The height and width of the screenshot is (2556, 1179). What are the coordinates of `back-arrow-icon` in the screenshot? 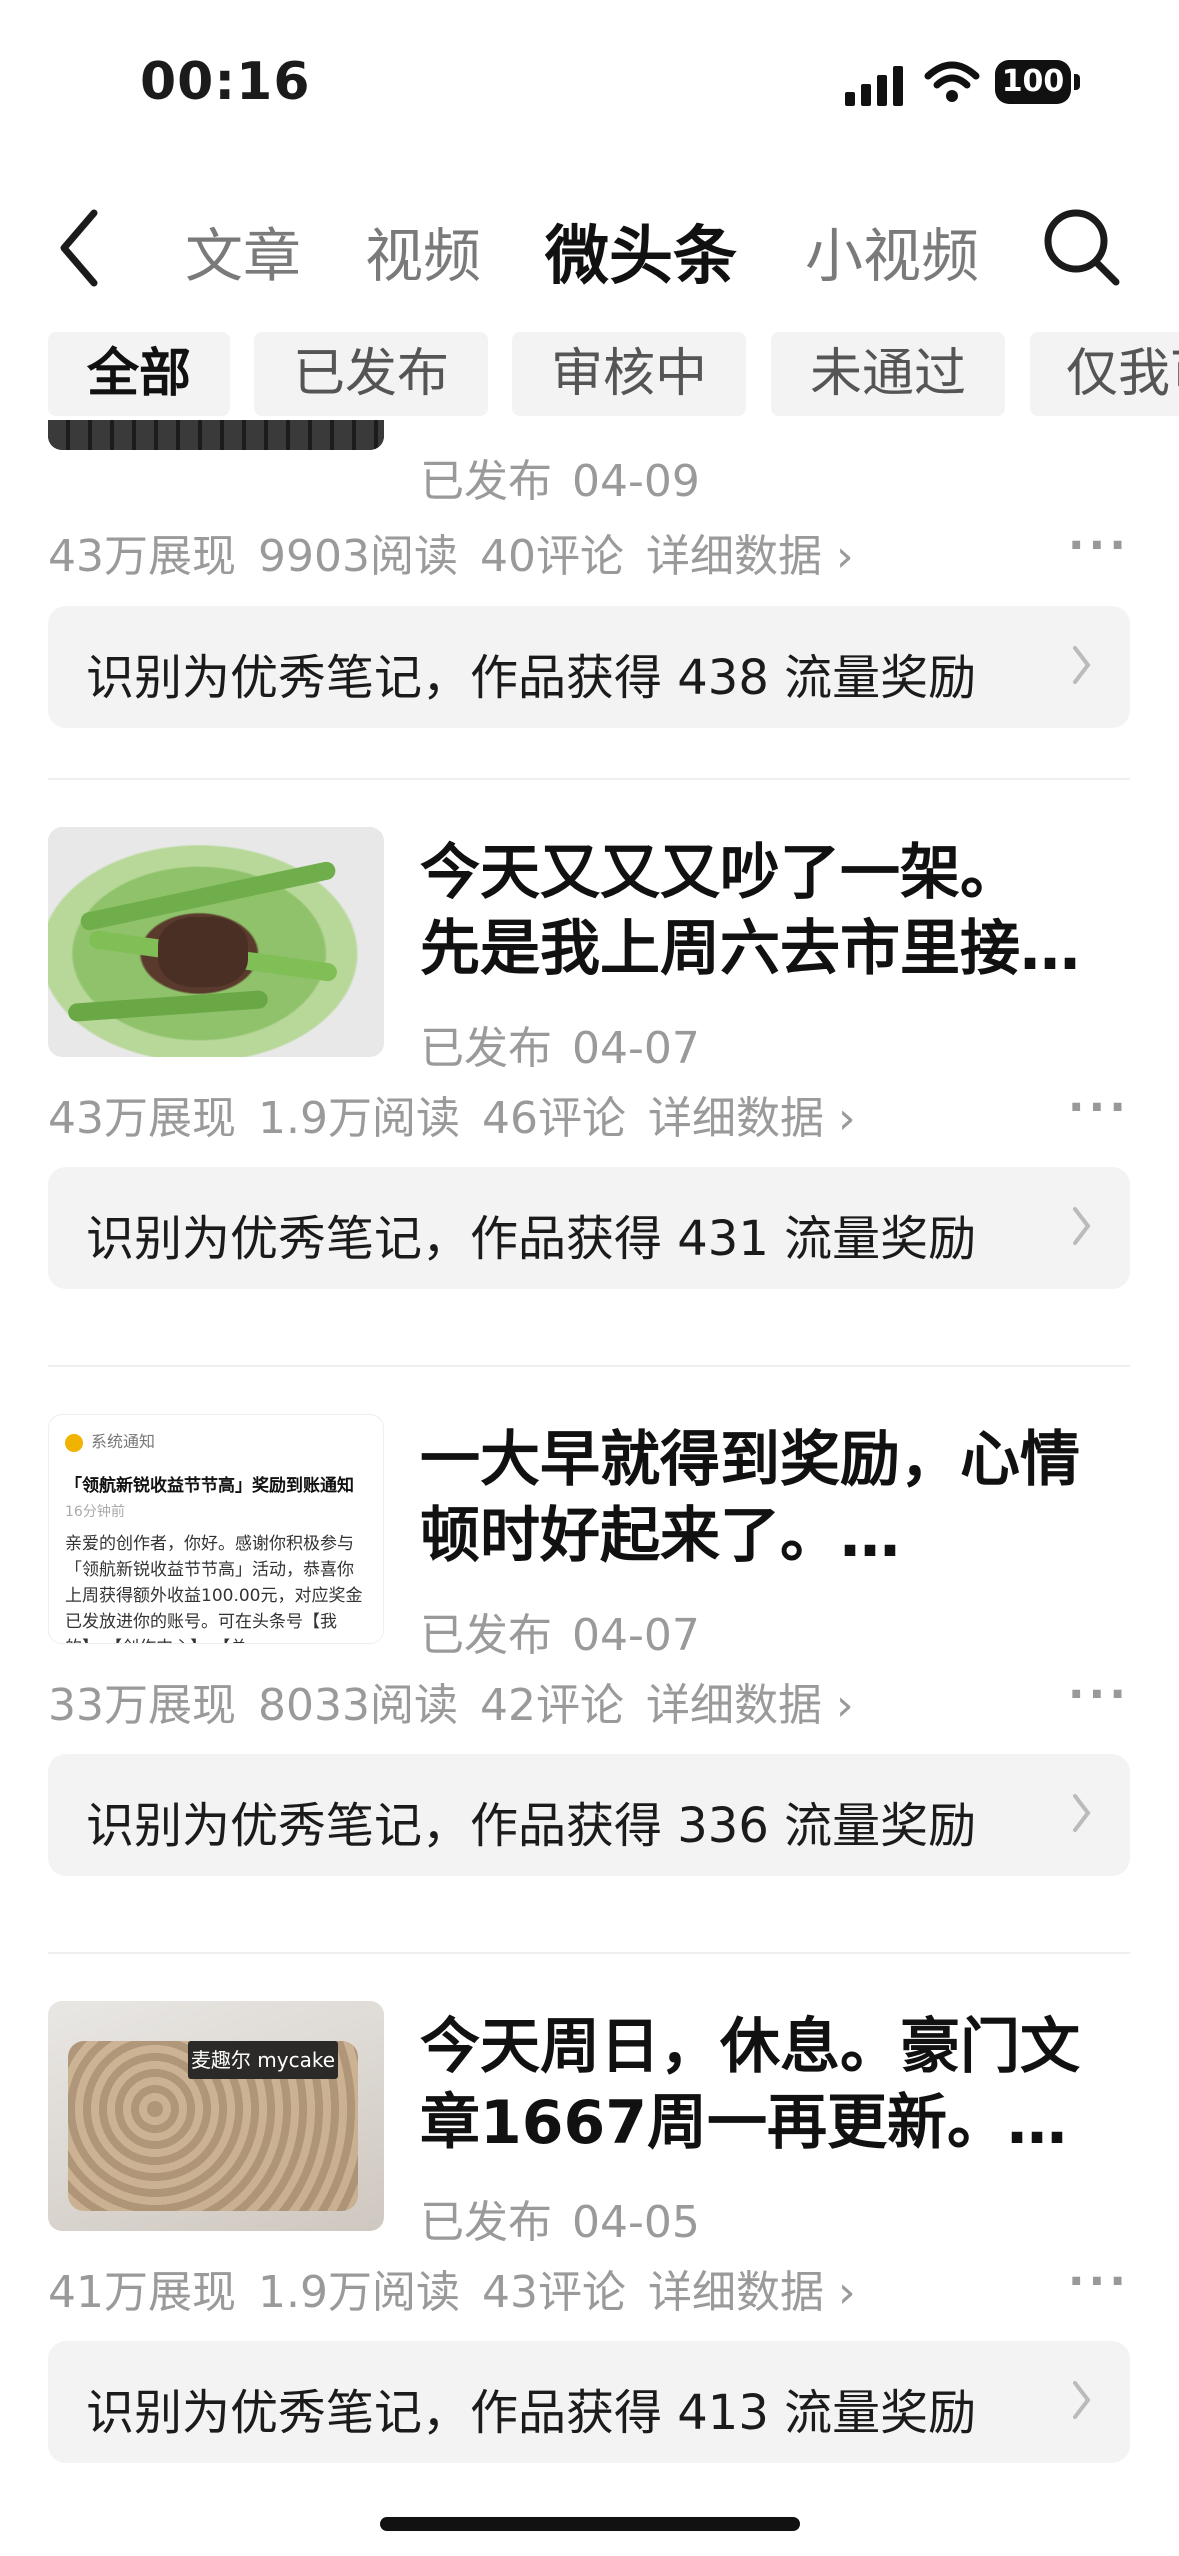 It's located at (82, 248).